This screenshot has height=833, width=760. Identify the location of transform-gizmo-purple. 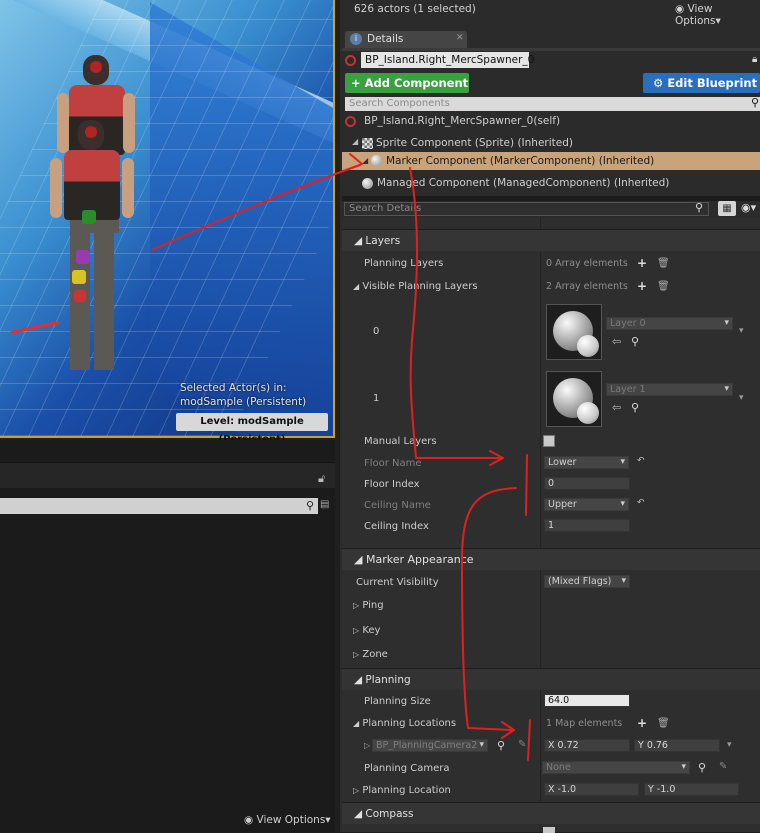
(83, 257).